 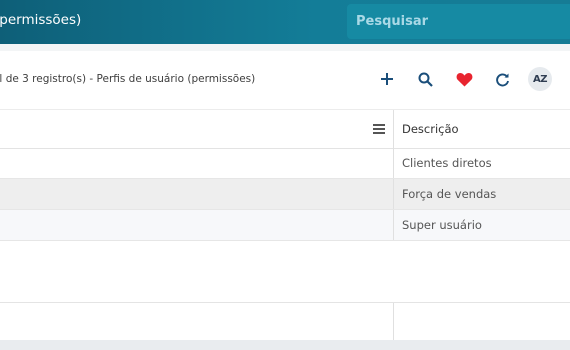 I want to click on search-input, so click(x=458, y=21).